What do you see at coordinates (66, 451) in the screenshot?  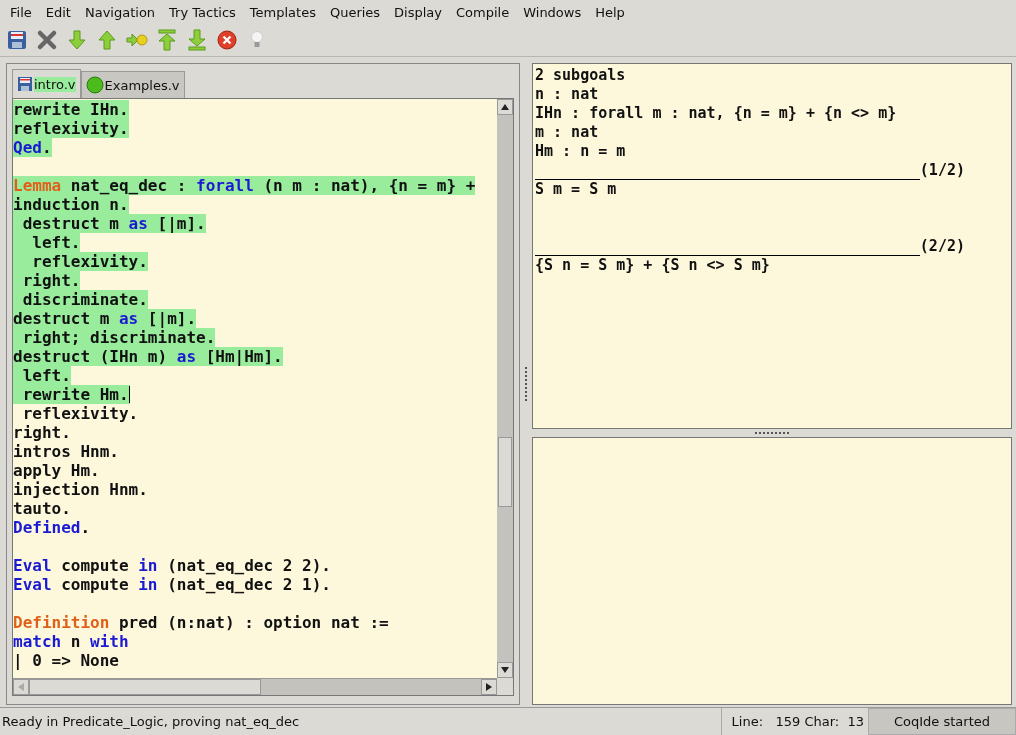 I see `code-line: intros Hnm.` at bounding box center [66, 451].